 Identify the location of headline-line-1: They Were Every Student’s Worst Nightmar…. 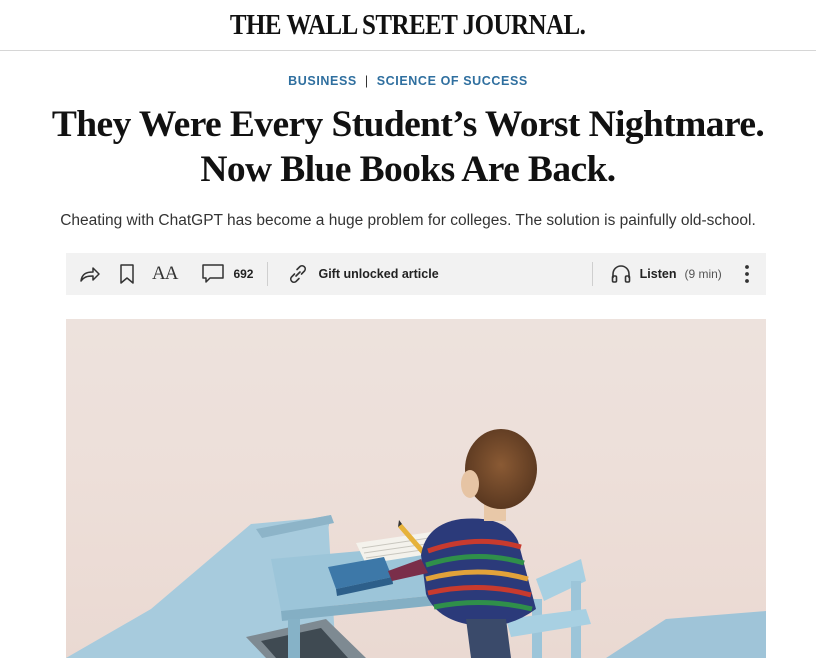
(408, 124).